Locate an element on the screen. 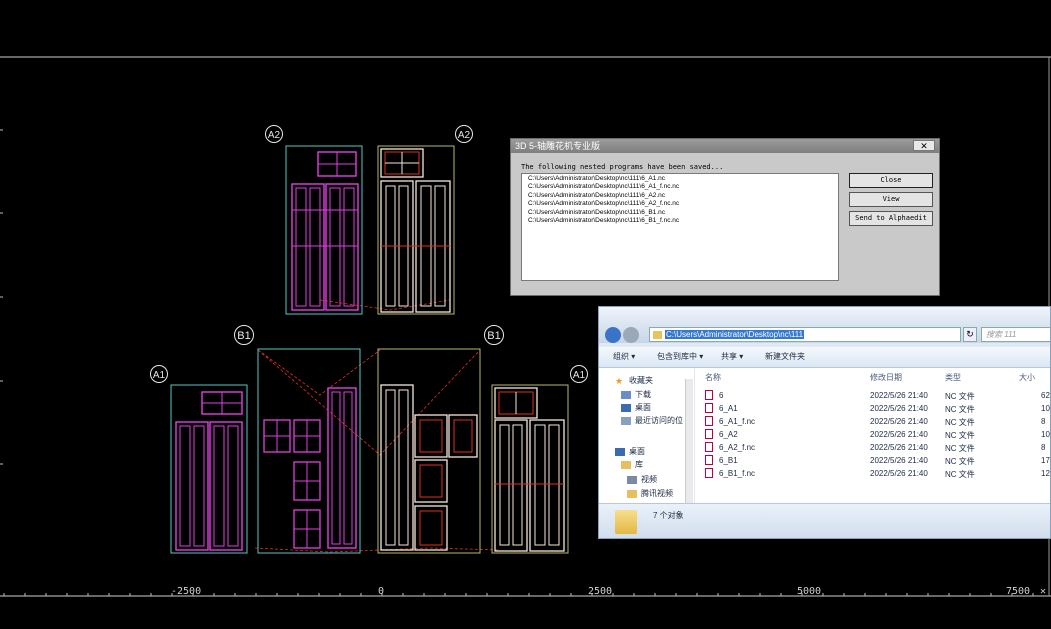  sidebar-item-tencent-video: 腾讯视频 is located at coordinates (657, 493).